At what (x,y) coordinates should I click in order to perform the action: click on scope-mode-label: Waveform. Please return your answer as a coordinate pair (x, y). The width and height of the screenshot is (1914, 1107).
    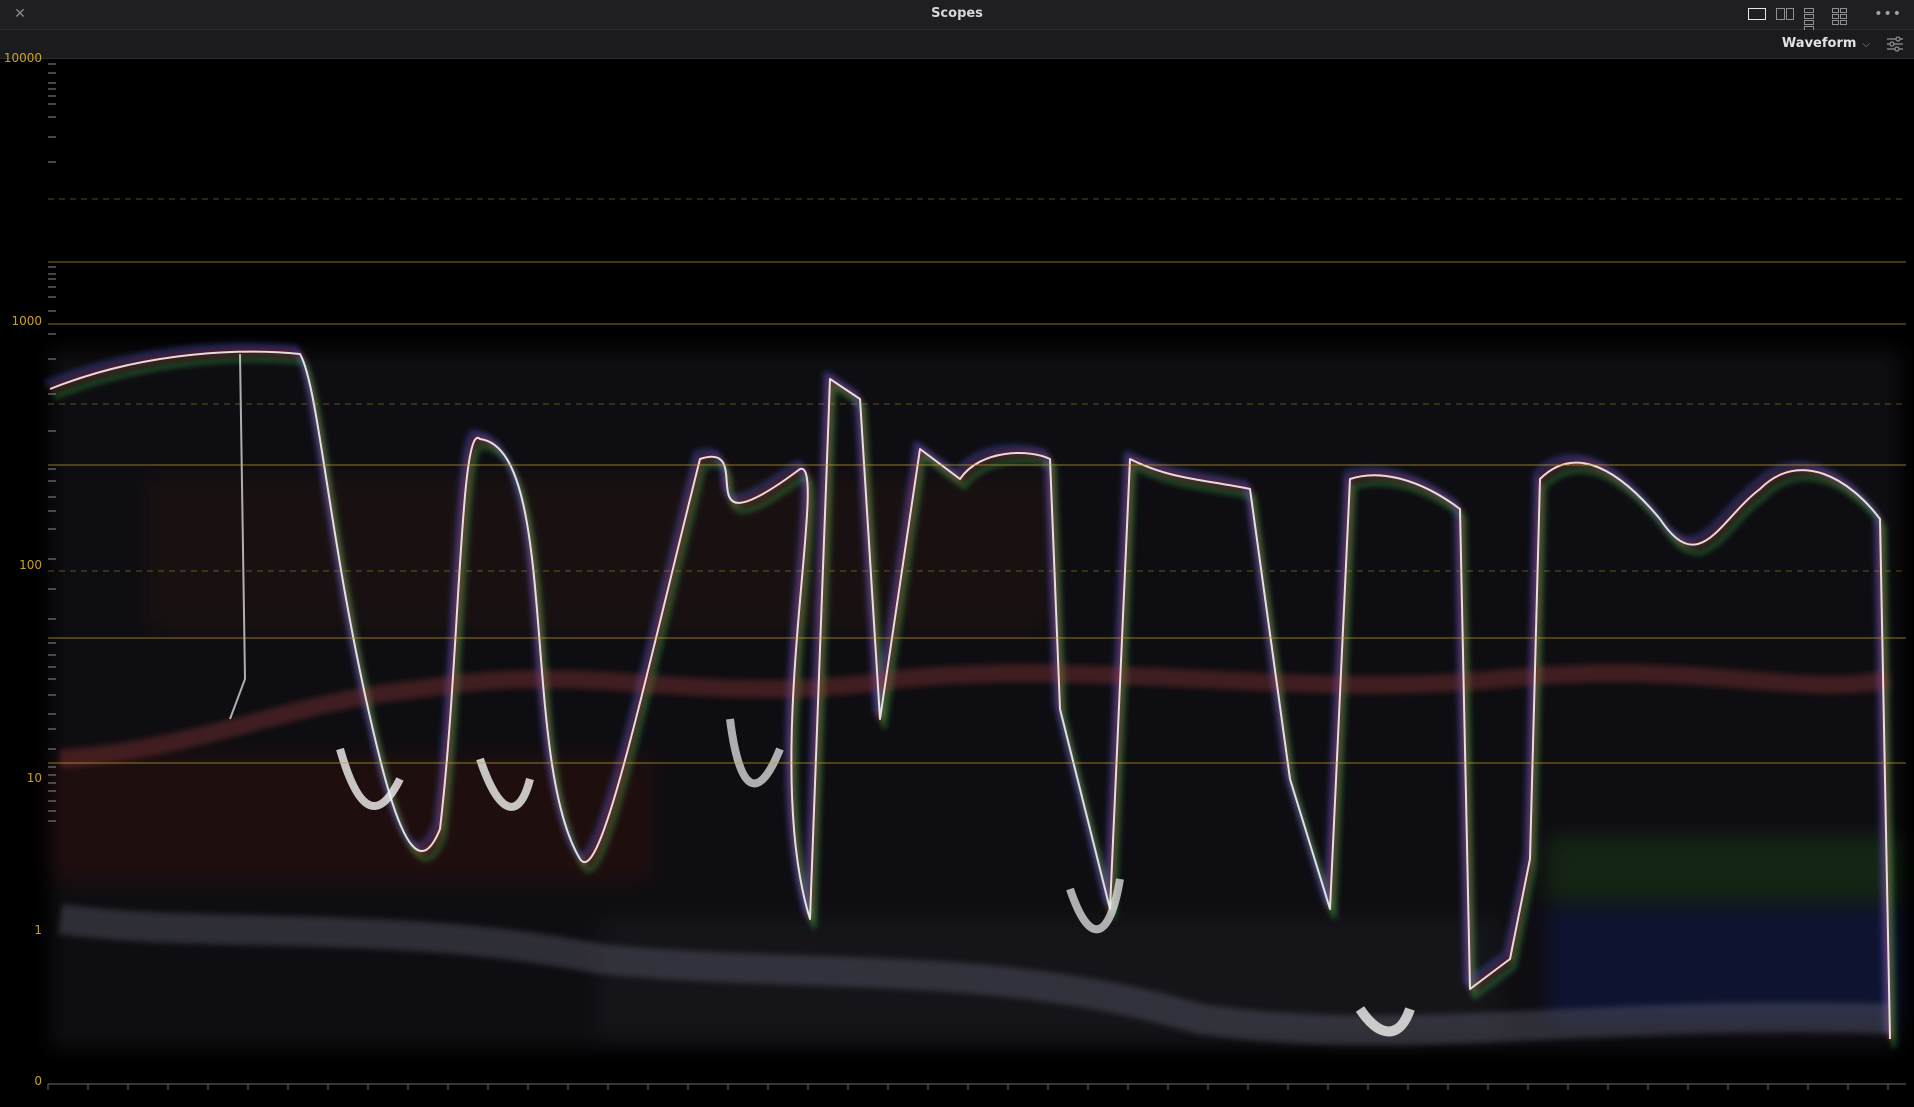
    Looking at the image, I should click on (1819, 43).